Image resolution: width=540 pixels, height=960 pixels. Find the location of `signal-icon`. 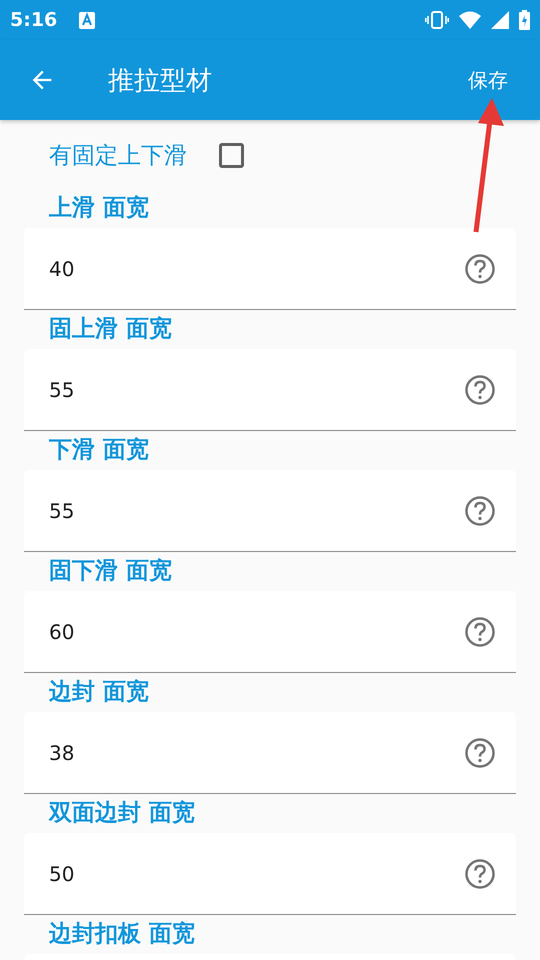

signal-icon is located at coordinates (500, 20).